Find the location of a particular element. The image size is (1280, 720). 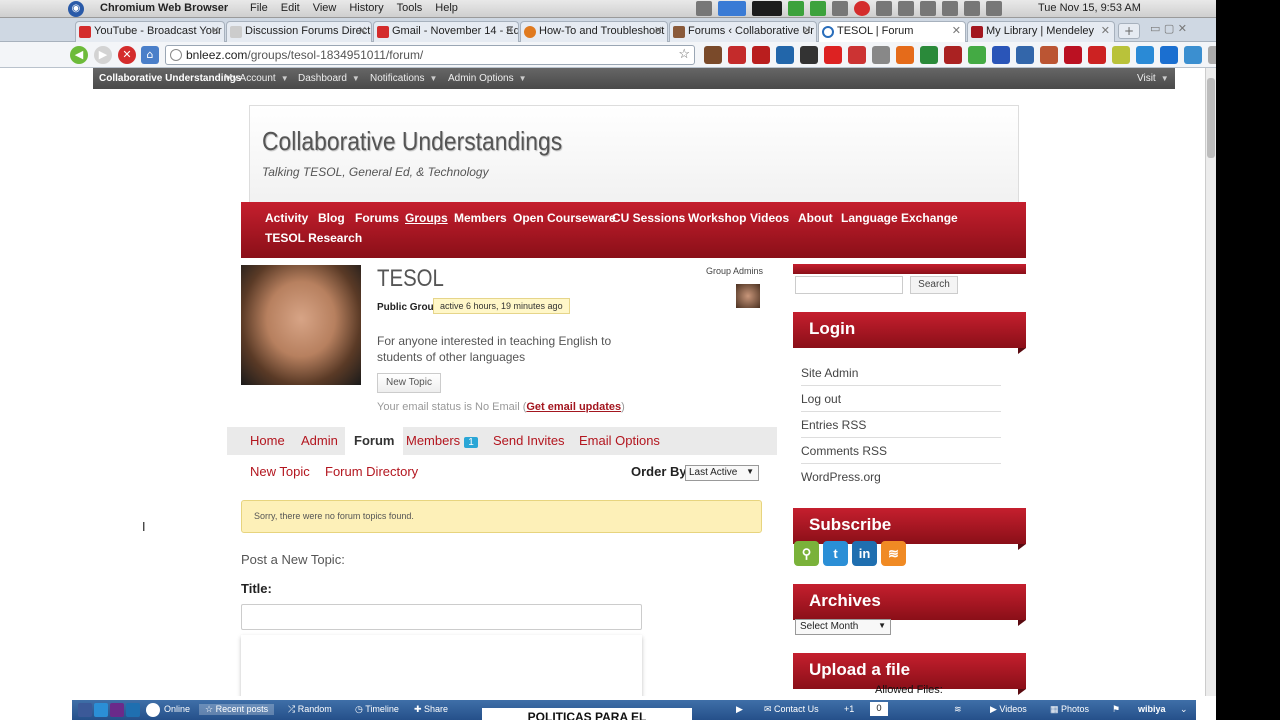

tab-youtube: YouTube - Broadcast Your ✕ is located at coordinates (150, 31).